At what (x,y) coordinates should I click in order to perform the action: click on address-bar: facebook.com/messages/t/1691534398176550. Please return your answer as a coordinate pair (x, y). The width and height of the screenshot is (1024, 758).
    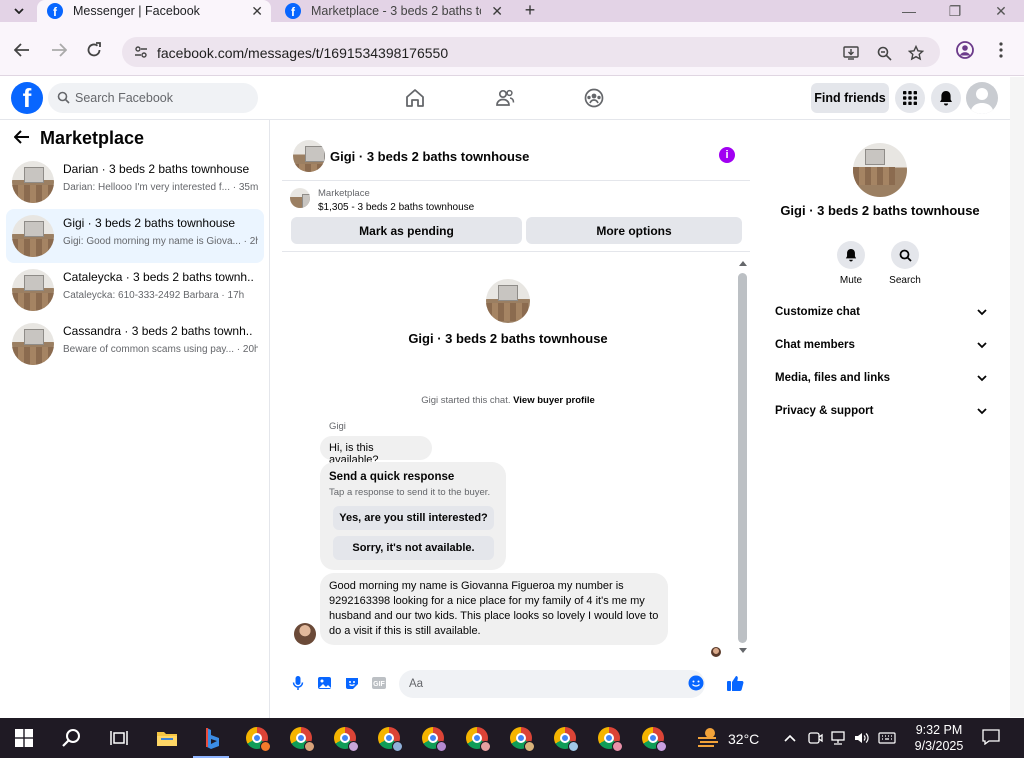
    Looking at the image, I should click on (531, 52).